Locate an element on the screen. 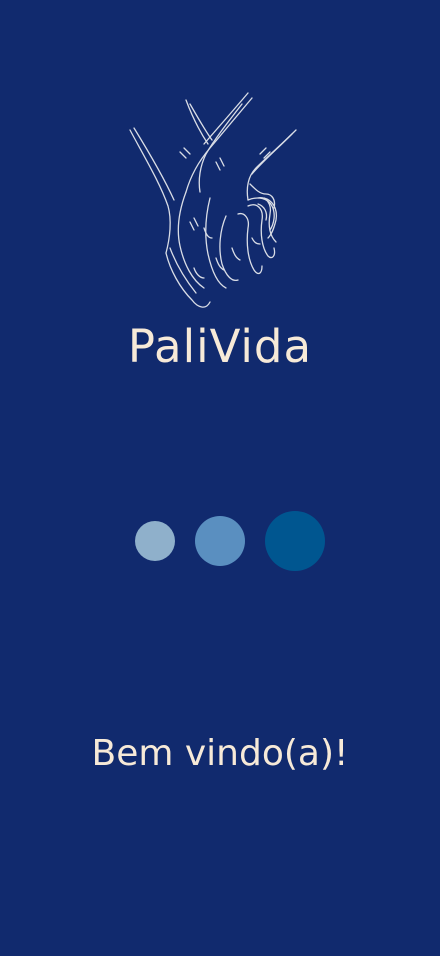 Image resolution: width=440 pixels, height=956 pixels. loading-dot-large is located at coordinates (295, 541).